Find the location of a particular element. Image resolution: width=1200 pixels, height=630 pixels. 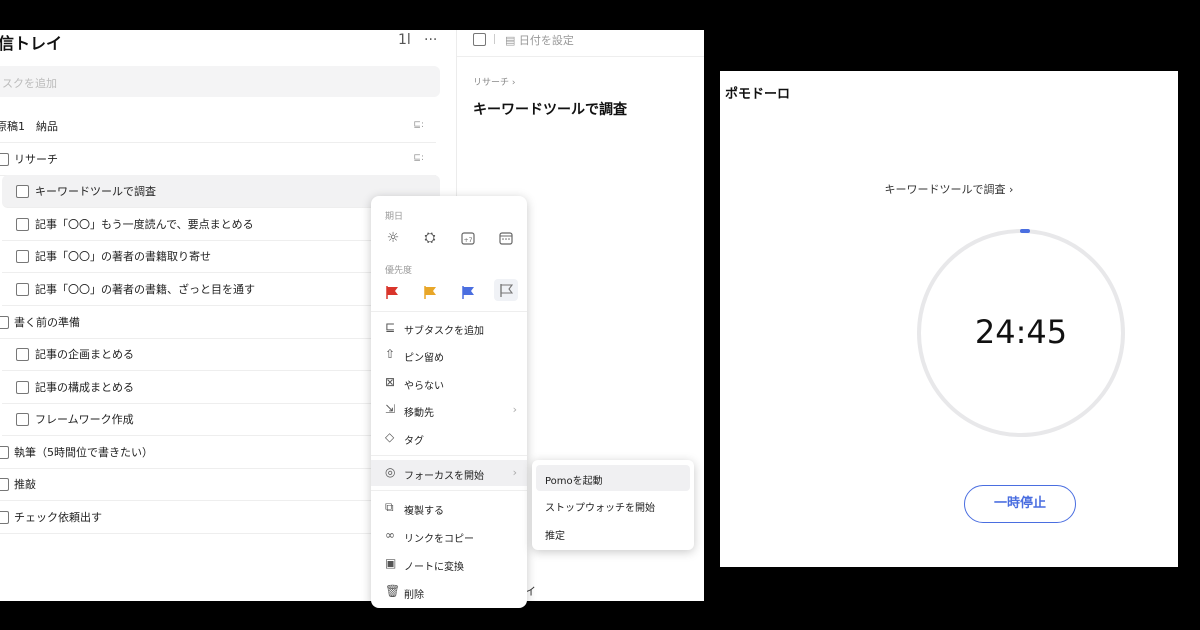

detail-title: キーワードツールで調査 is located at coordinates (550, 109).